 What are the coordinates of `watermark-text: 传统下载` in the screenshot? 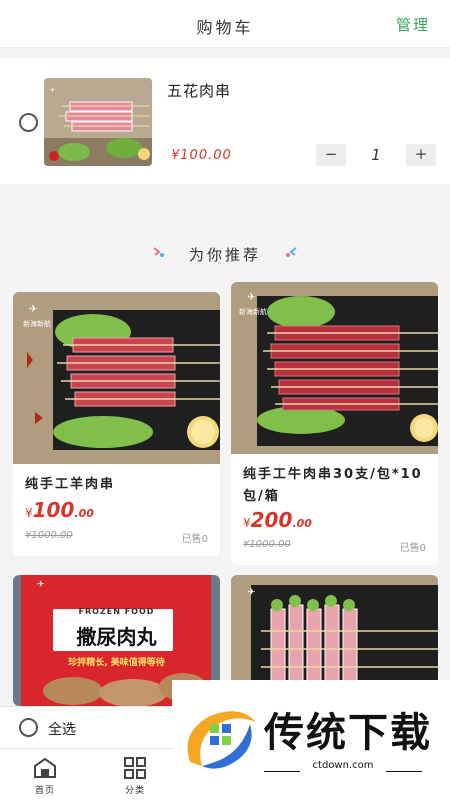 It's located at (348, 733).